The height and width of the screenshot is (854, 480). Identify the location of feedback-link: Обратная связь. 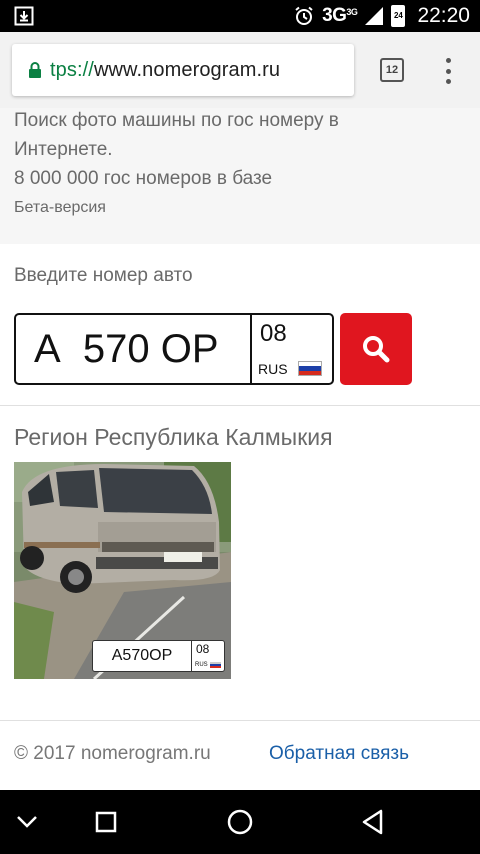
(339, 754).